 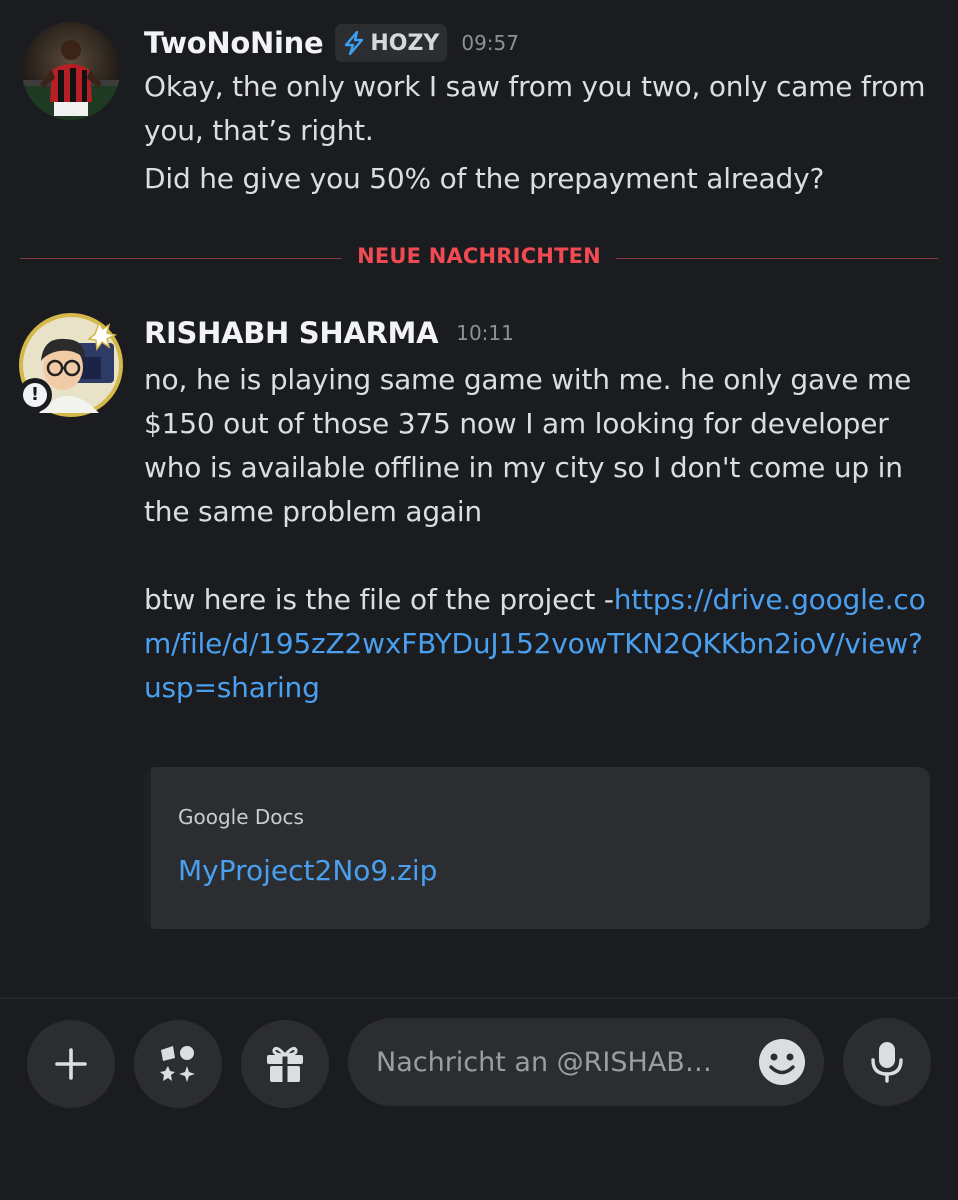 I want to click on avatar-image, so click(x=71, y=71).